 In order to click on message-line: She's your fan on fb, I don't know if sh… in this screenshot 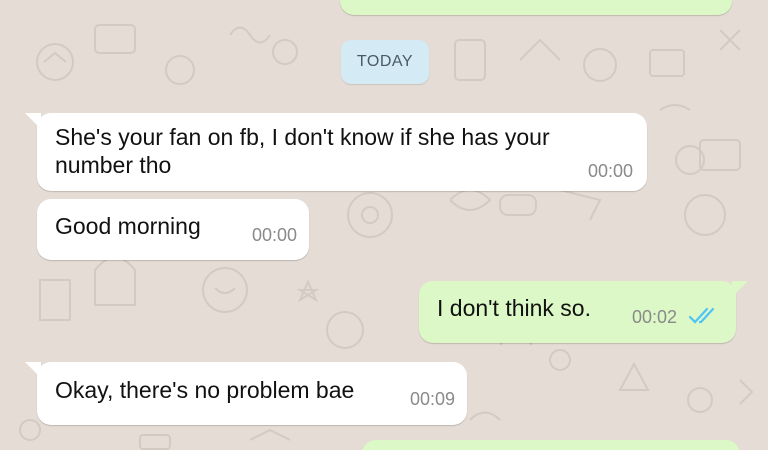, I will do `click(302, 137)`.